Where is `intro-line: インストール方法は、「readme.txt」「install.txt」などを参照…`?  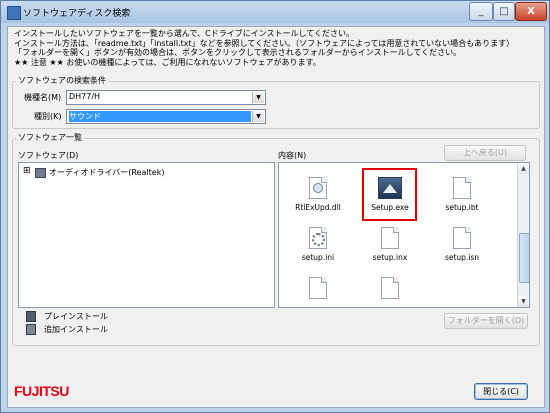
intro-line: インストール方法は、「readme.txt」「install.txt」などを参照… is located at coordinates (264, 43).